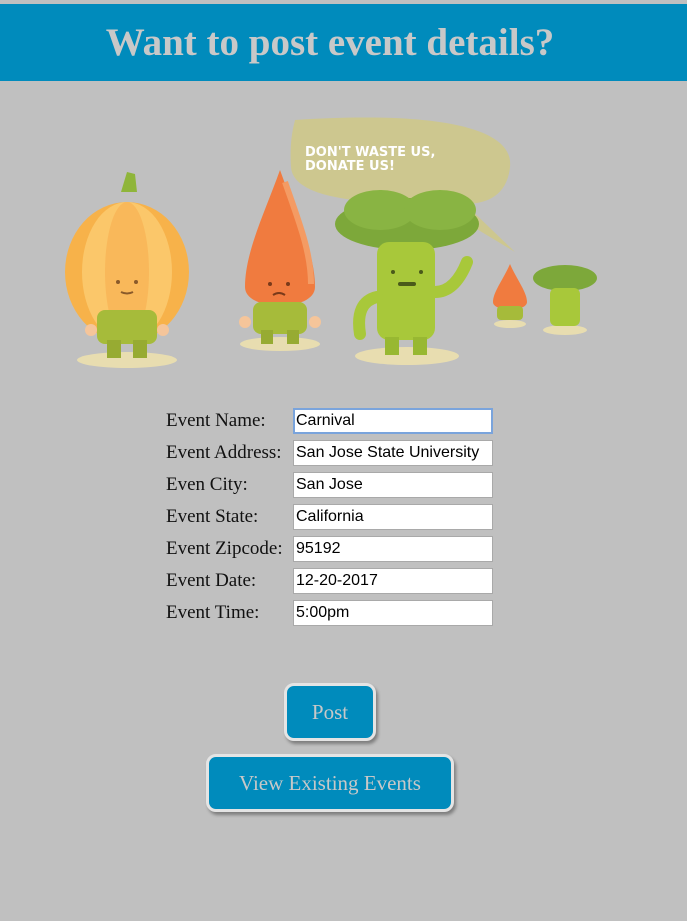 The height and width of the screenshot is (921, 687). Describe the element at coordinates (393, 581) in the screenshot. I see `event-date-input` at that location.